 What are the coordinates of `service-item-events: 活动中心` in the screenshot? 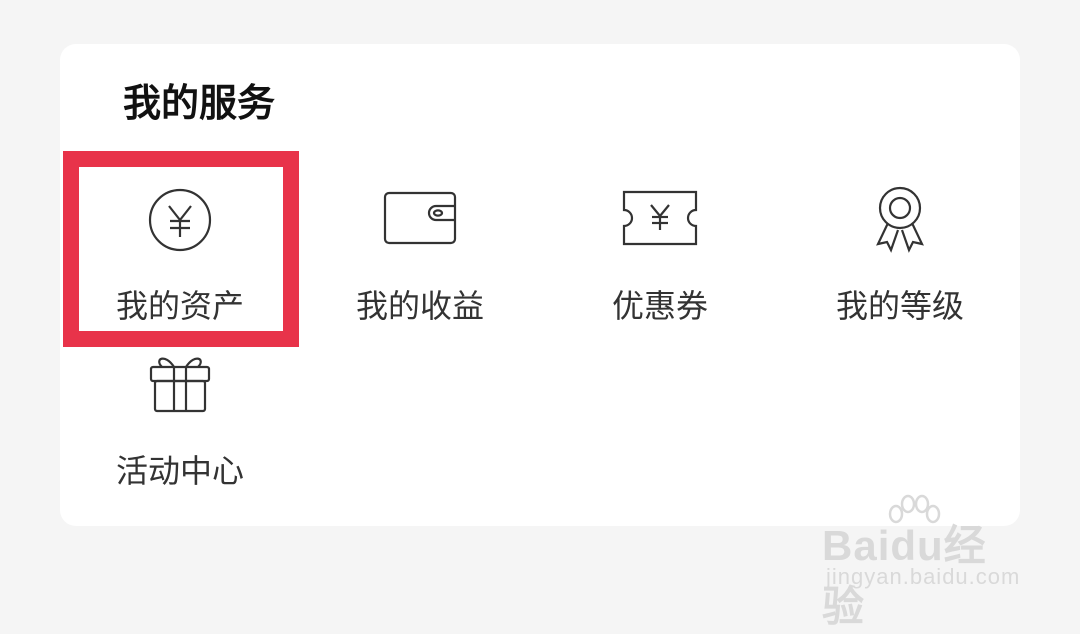 It's located at (180, 425).